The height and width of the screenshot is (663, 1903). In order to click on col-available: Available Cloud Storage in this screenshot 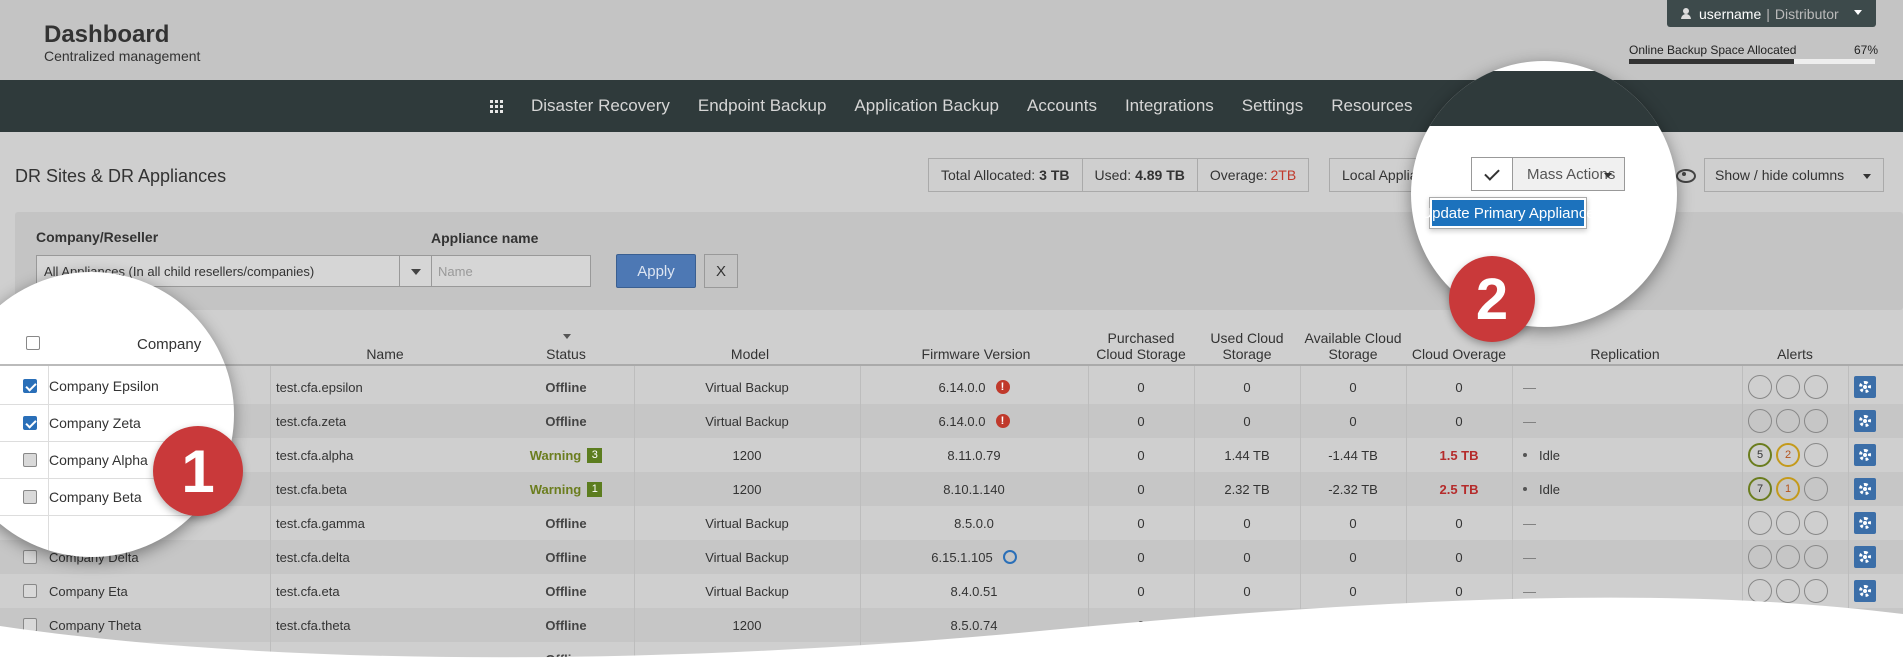, I will do `click(1353, 346)`.